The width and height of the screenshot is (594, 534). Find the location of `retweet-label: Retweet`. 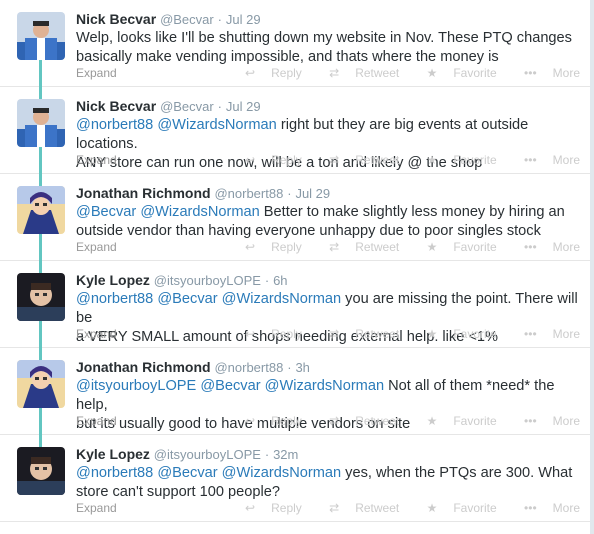

retweet-label: Retweet is located at coordinates (377, 160).